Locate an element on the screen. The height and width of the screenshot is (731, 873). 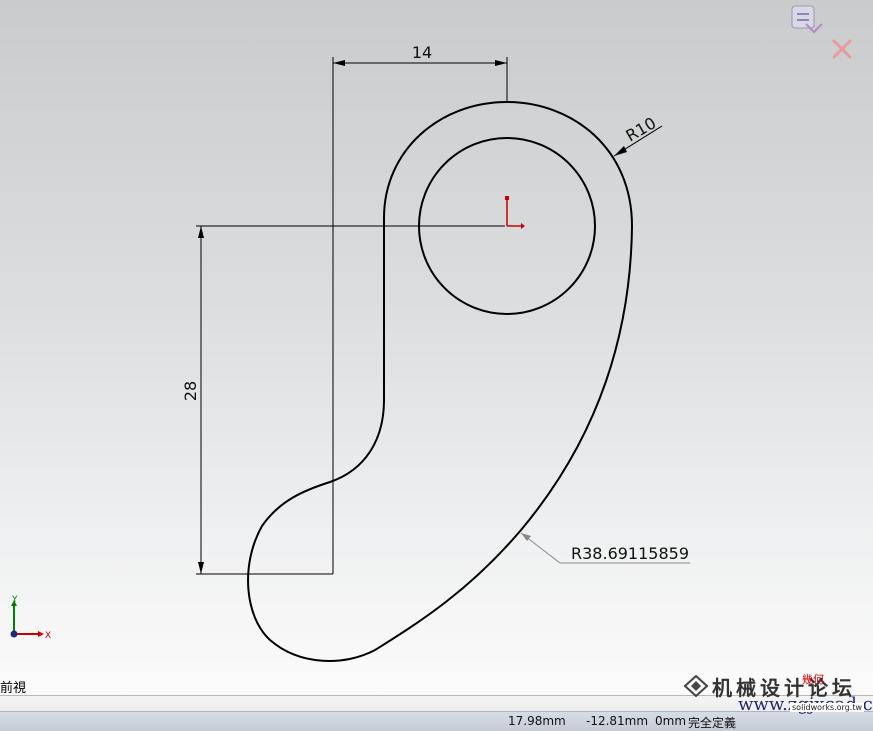
status-y-coordinate: -12.81mm is located at coordinates (617, 721).